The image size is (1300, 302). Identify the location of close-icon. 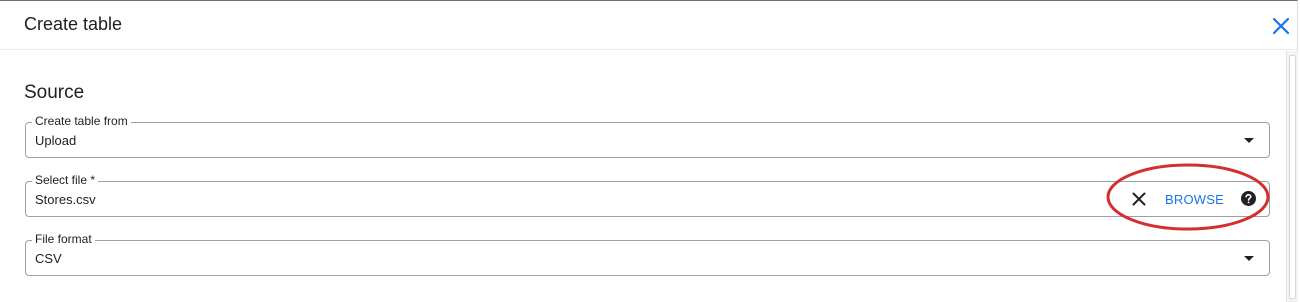
(1281, 26).